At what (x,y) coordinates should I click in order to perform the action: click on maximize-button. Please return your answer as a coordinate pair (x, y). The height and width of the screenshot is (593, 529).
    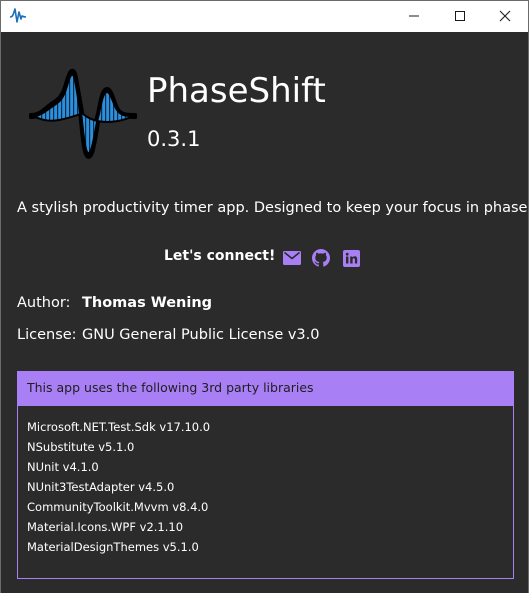
    Looking at the image, I should click on (460, 16).